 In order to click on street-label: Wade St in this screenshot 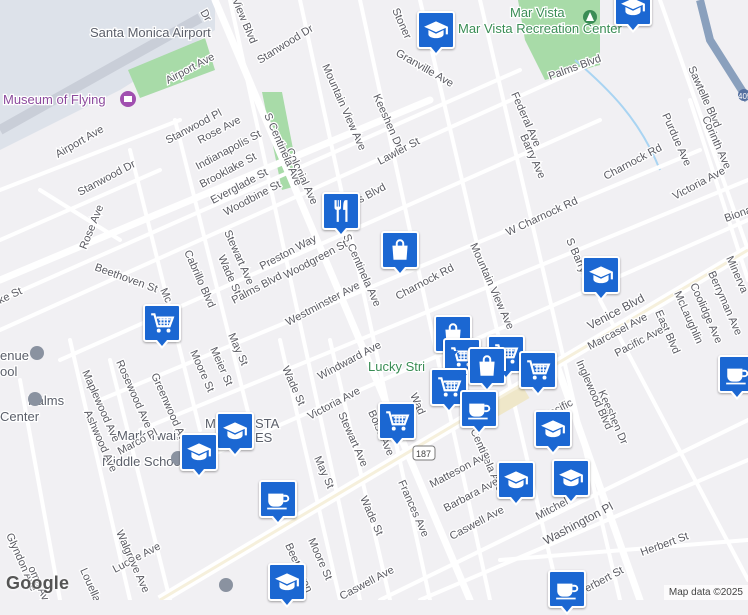, I will do `click(371, 515)`.